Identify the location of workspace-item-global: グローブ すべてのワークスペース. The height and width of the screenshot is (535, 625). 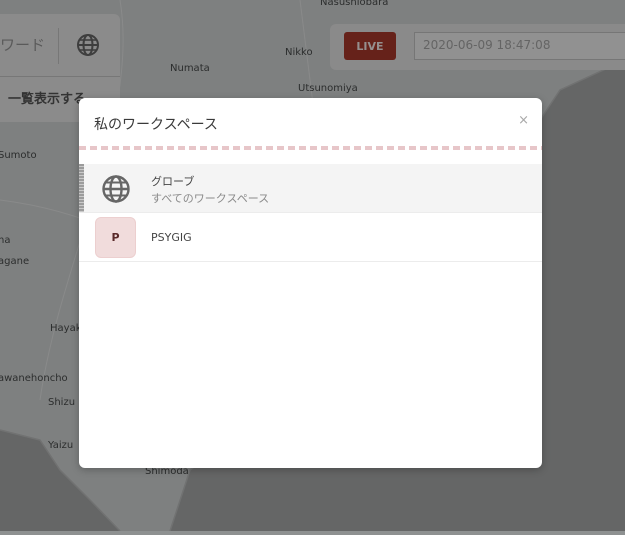
(310, 188).